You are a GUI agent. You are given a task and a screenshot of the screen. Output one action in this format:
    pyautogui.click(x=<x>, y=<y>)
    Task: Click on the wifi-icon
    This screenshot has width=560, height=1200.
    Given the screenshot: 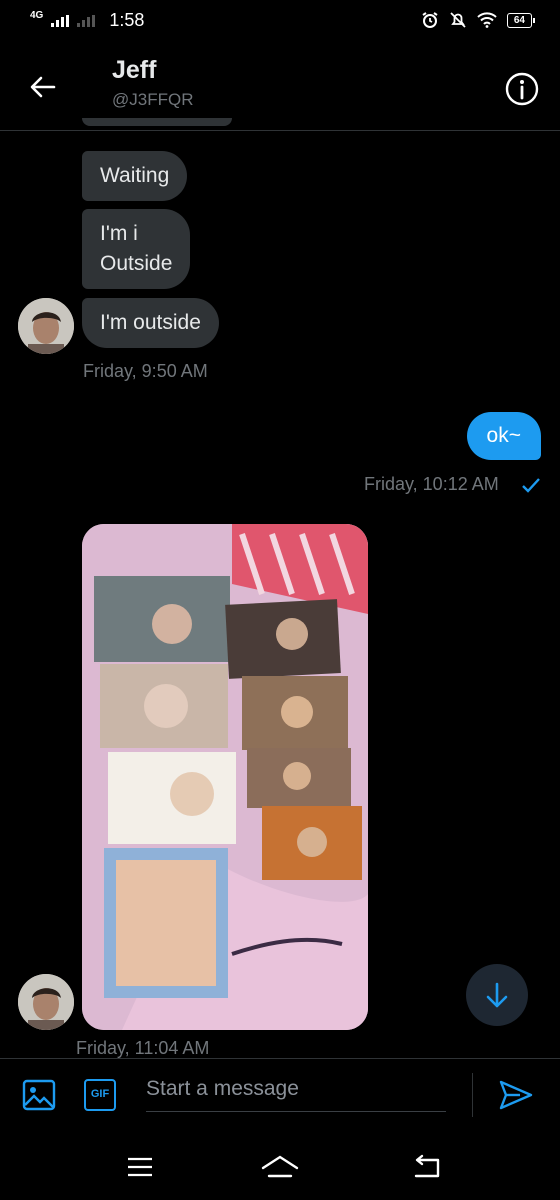 What is the action you would take?
    pyautogui.click(x=487, y=20)
    